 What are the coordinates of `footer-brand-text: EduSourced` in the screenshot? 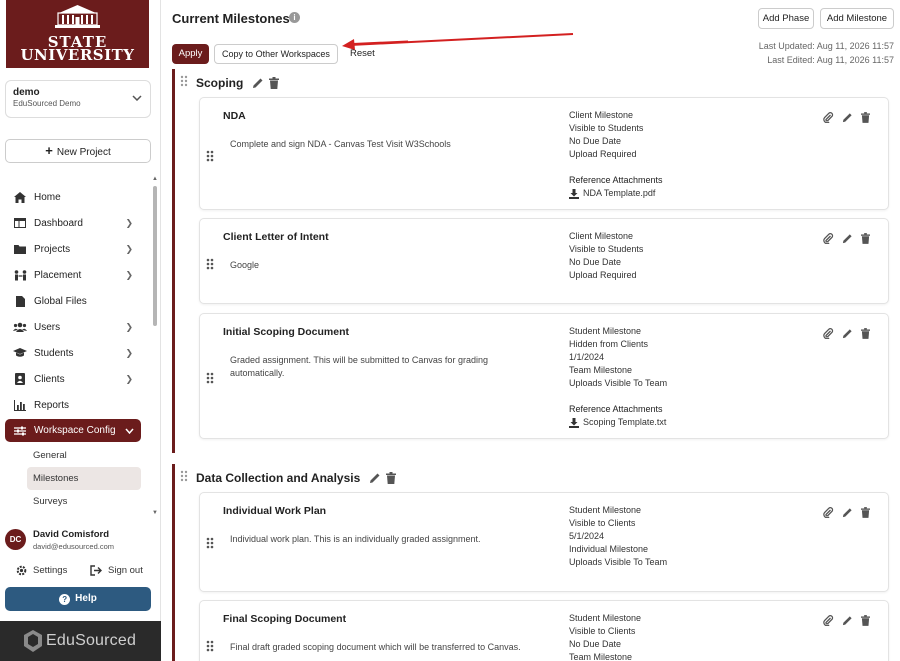 It's located at (91, 640).